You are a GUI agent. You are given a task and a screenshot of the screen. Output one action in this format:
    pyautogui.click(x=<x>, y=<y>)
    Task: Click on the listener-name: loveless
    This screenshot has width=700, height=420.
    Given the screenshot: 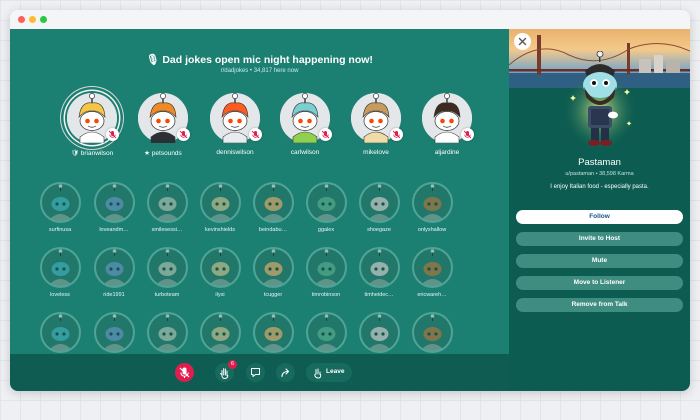 What is the action you would take?
    pyautogui.click(x=60, y=295)
    